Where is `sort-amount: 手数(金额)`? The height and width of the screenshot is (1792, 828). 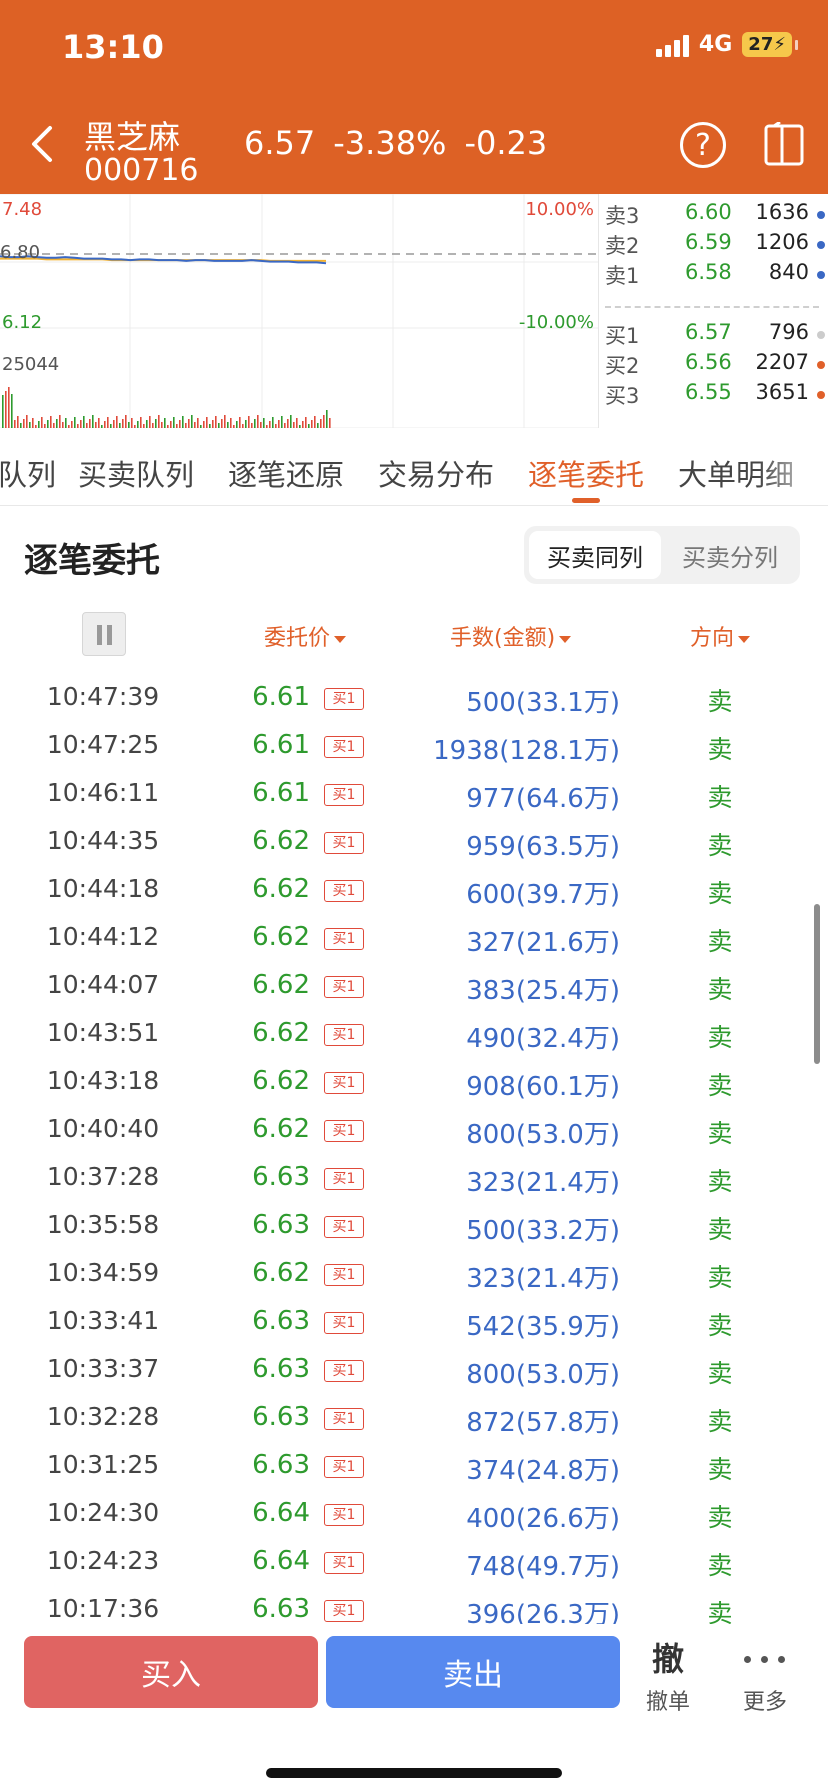 sort-amount: 手数(金额) is located at coordinates (511, 636).